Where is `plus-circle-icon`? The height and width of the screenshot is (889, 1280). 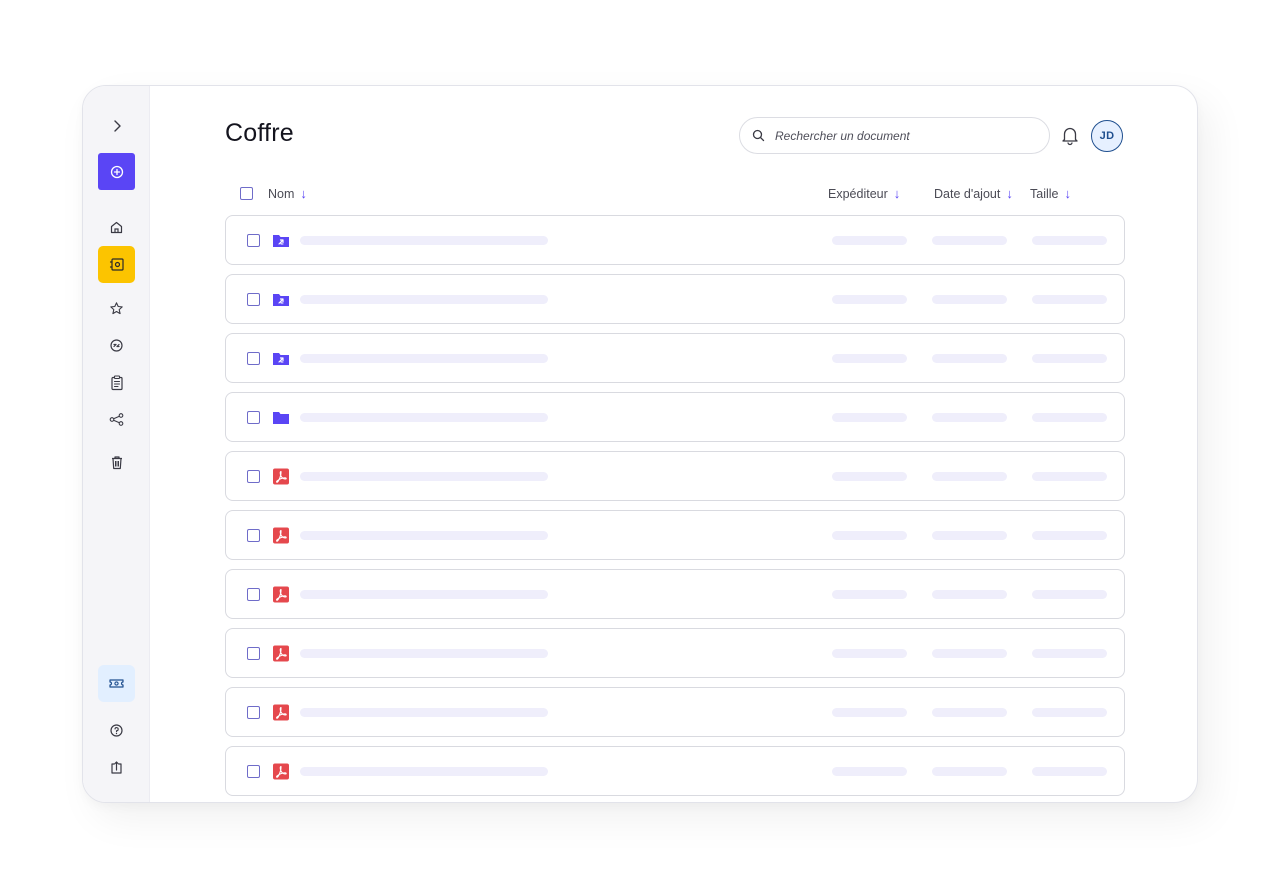
plus-circle-icon is located at coordinates (116, 171).